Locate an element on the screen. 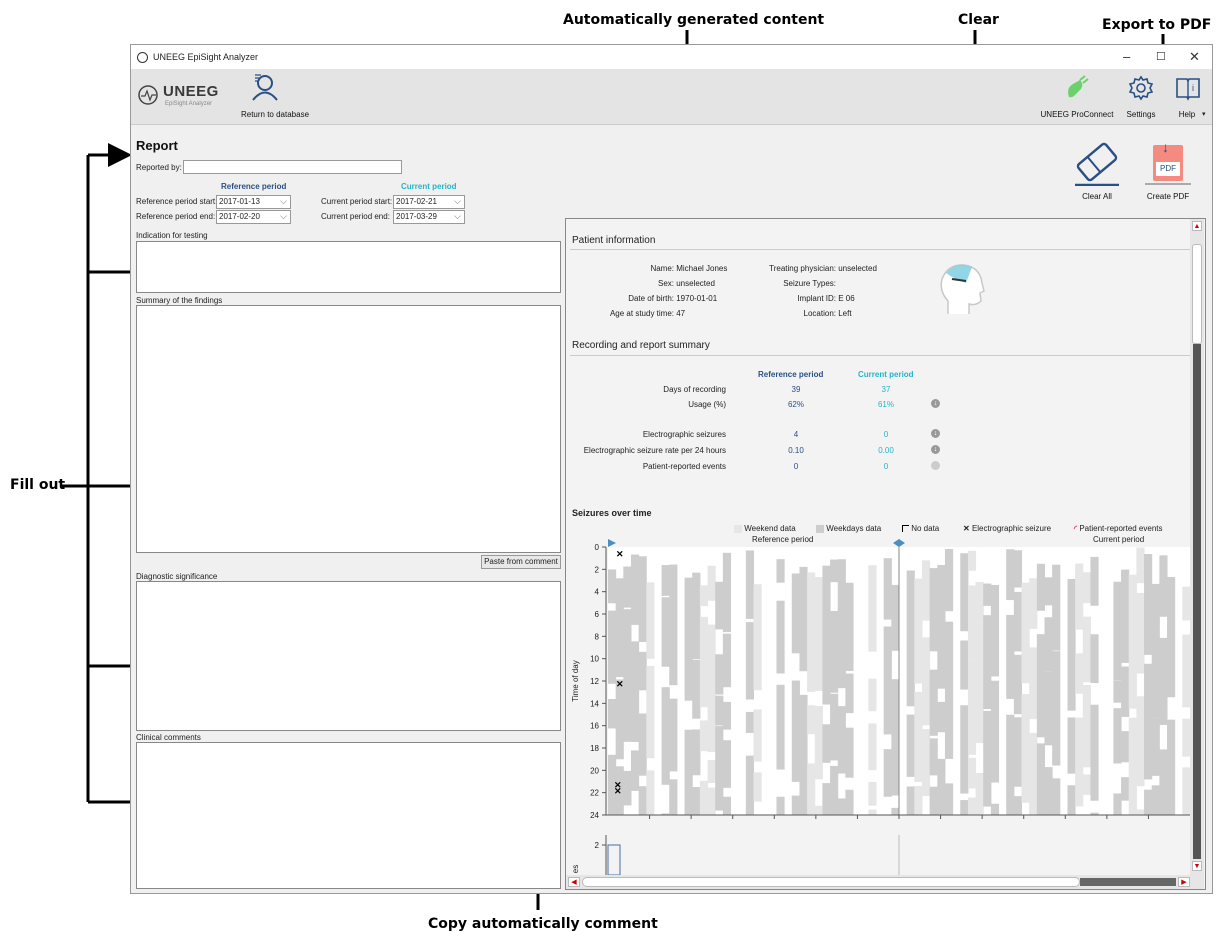 The image size is (1220, 932). horizontal-scrollbar: ◀ ▶ is located at coordinates (885, 882).